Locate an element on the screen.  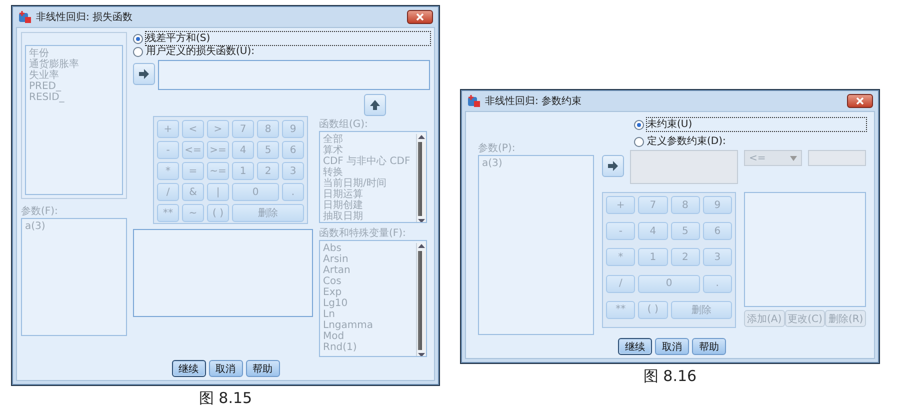
option-label: 用户定义的损失函数(U): is located at coordinates (200, 51).